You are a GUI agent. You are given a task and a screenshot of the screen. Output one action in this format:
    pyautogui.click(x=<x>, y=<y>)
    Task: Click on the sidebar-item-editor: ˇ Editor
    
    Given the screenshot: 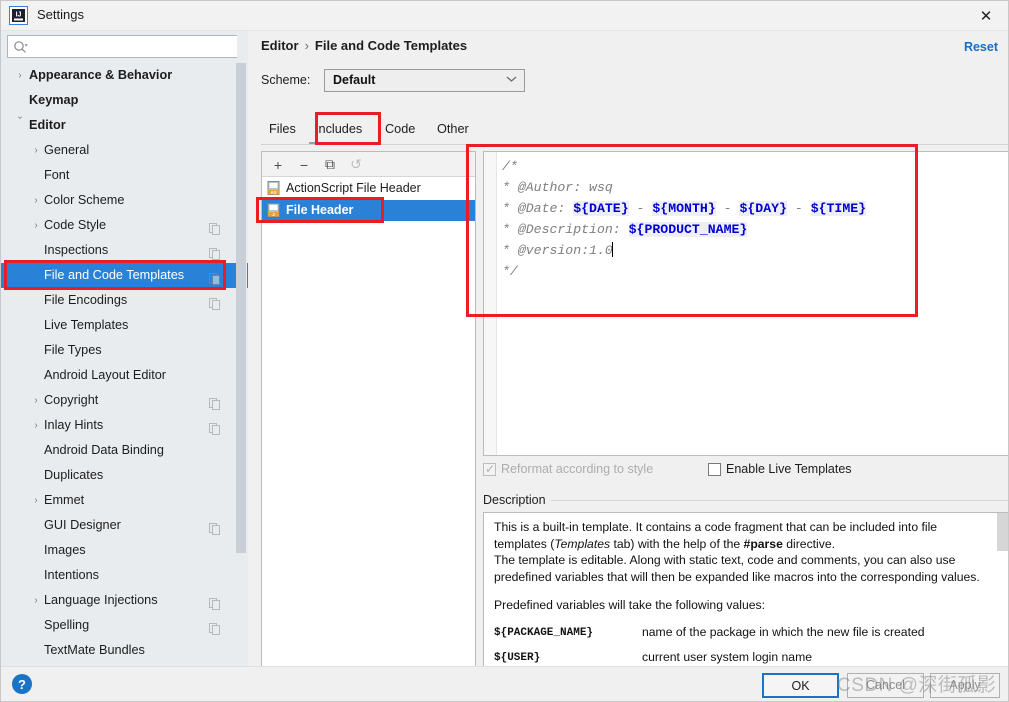 What is the action you would take?
    pyautogui.click(x=124, y=125)
    